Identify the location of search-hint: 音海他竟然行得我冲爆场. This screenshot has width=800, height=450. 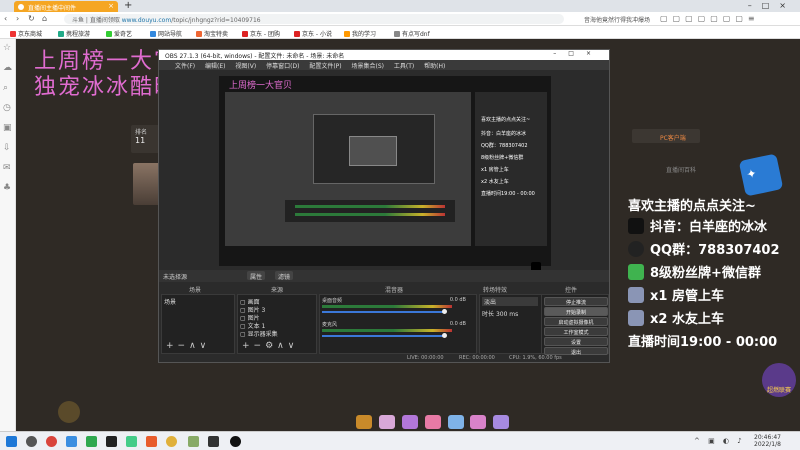
(617, 19).